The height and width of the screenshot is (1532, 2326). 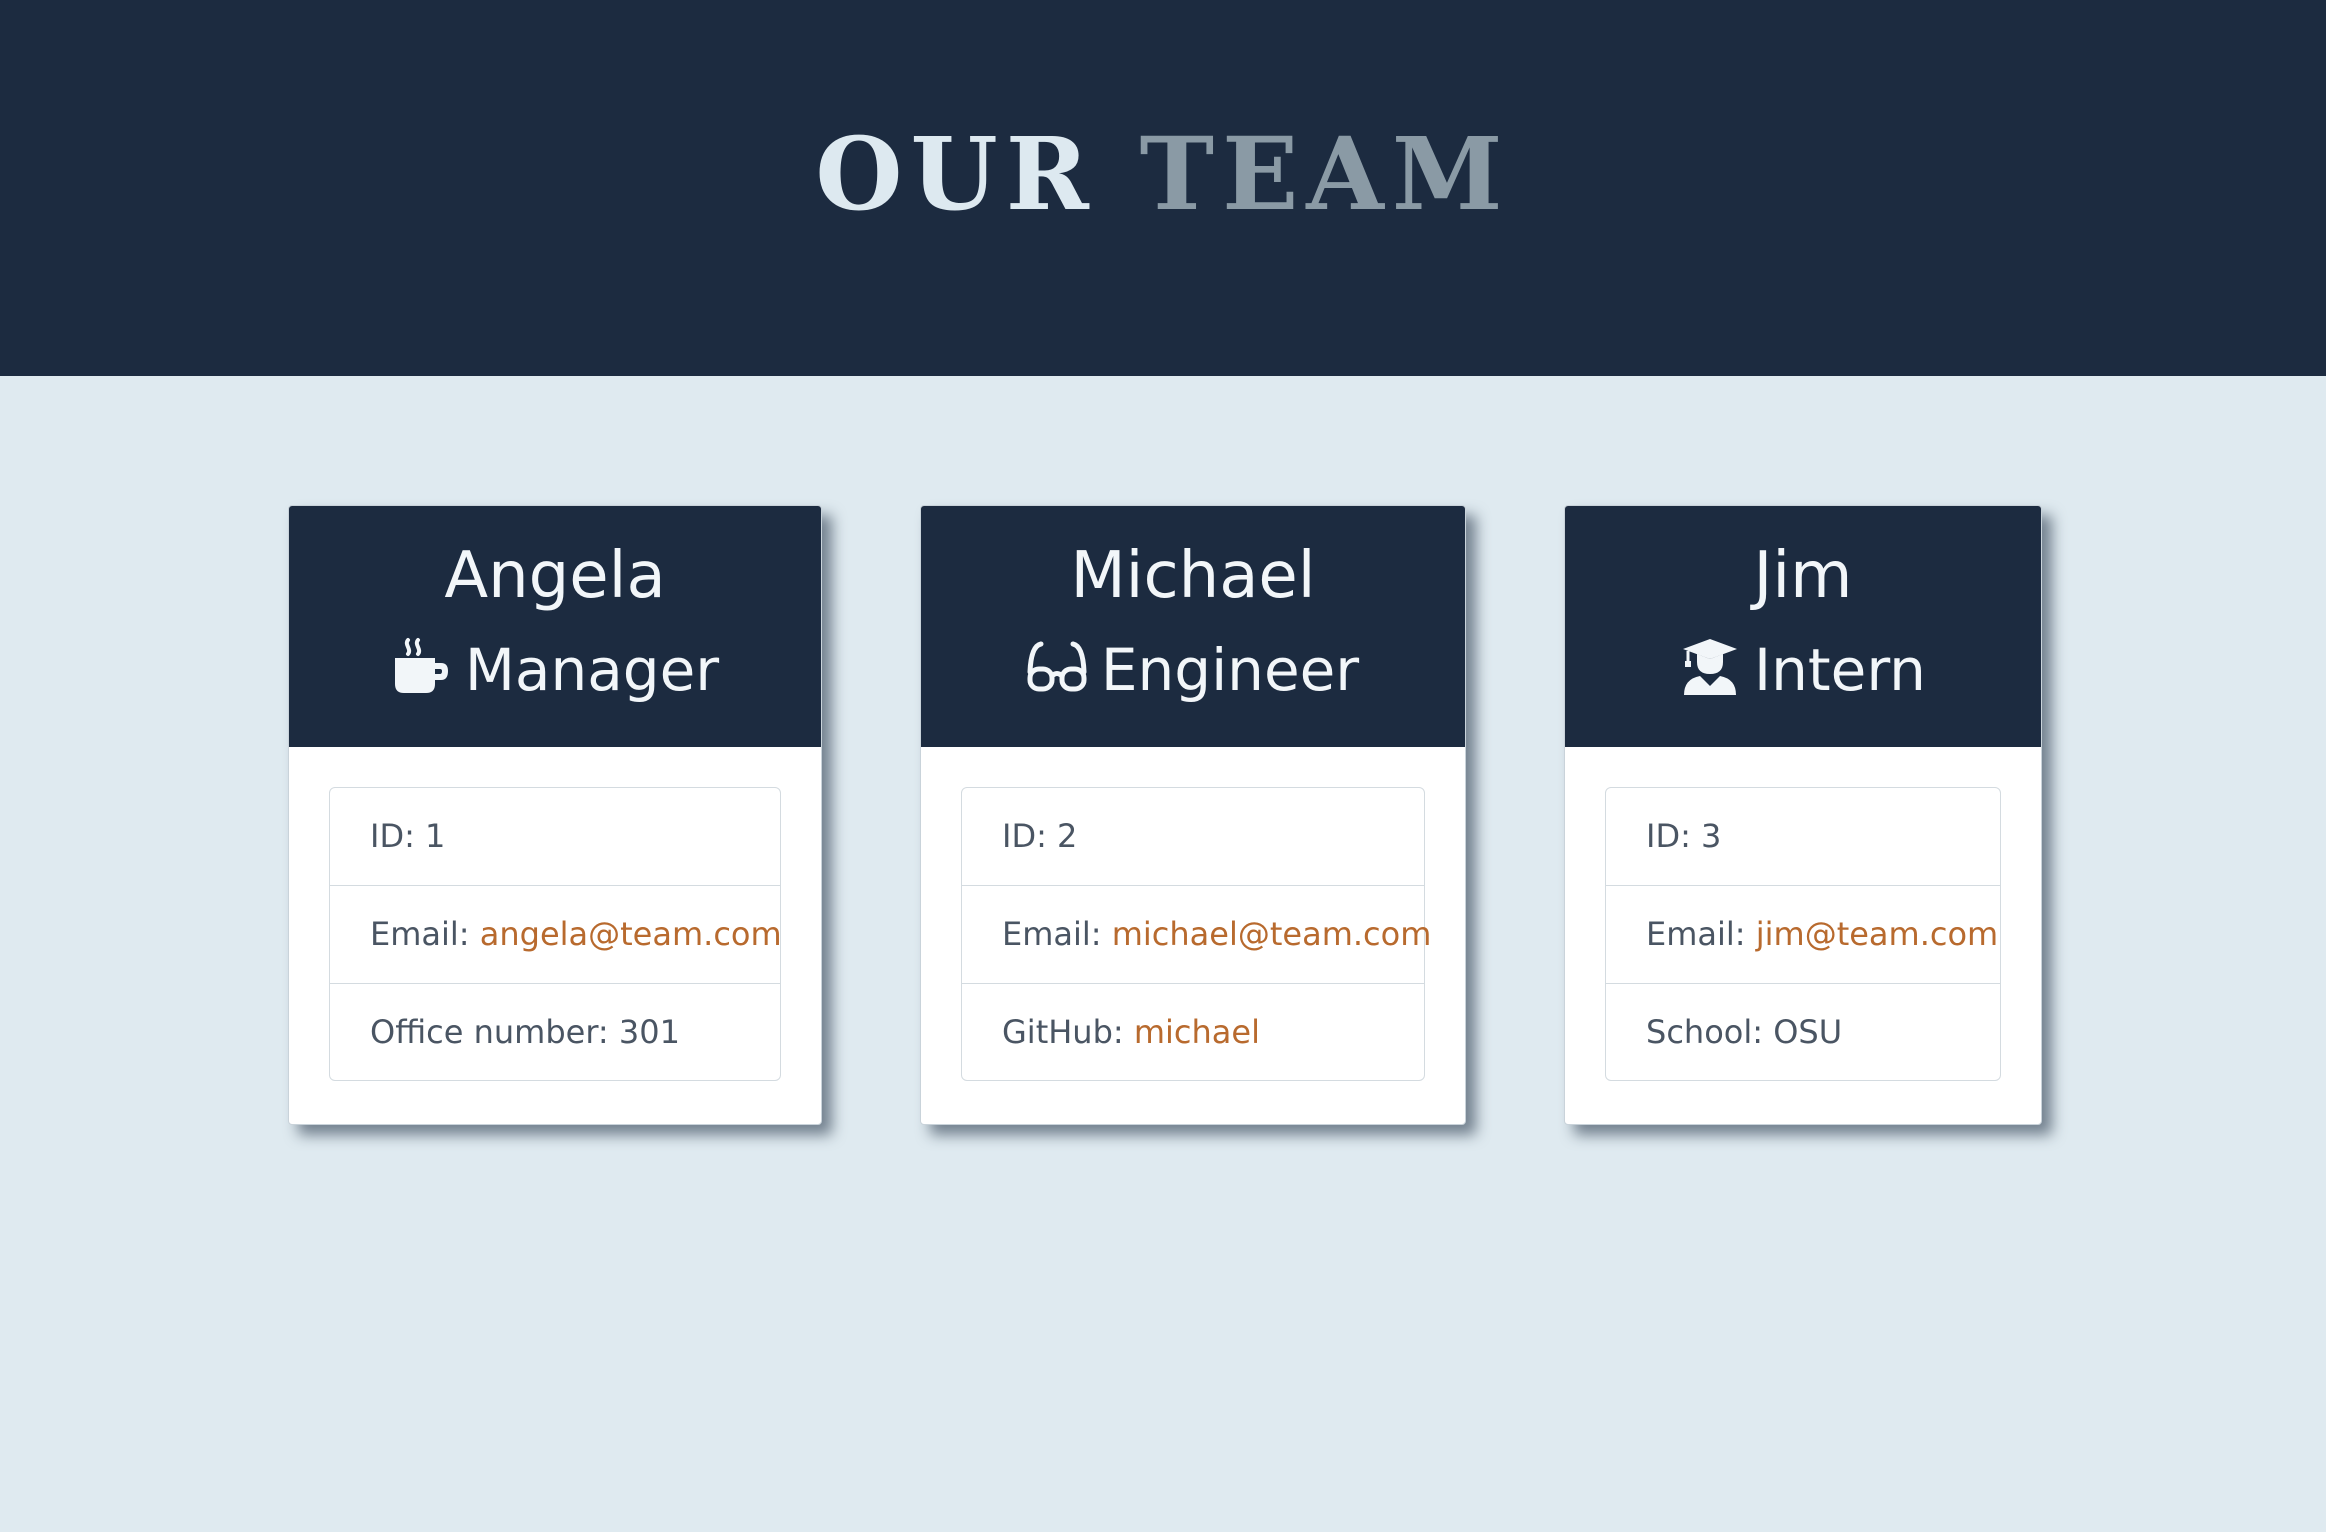 What do you see at coordinates (1068, 1032) in the screenshot?
I see `github-label: GitHub:` at bounding box center [1068, 1032].